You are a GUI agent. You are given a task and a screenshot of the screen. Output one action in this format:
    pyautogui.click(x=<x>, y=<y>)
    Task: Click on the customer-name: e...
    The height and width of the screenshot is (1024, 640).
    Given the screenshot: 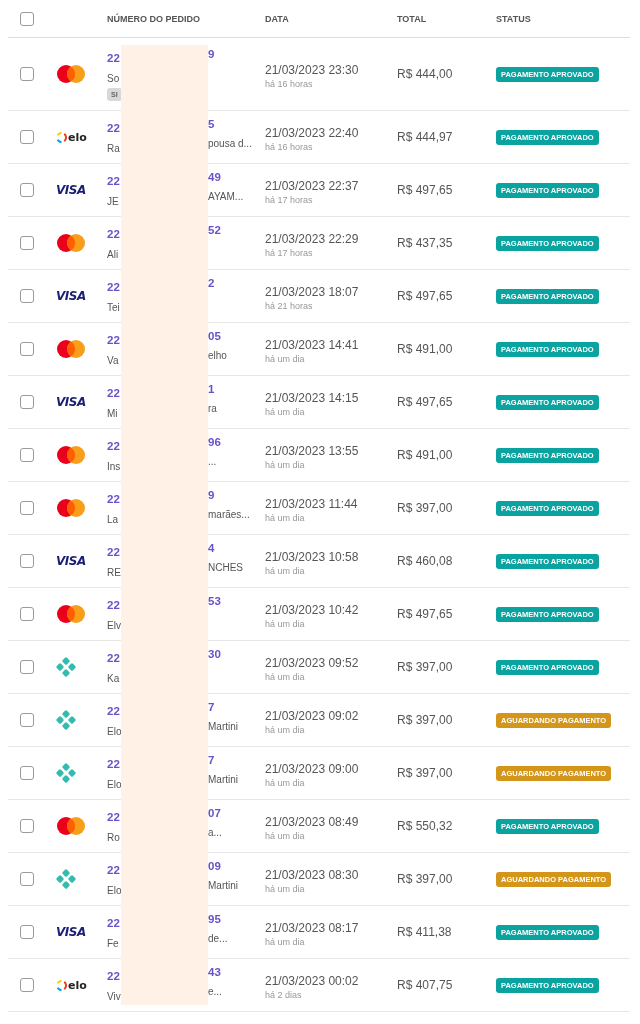 What is the action you would take?
    pyautogui.click(x=215, y=992)
    